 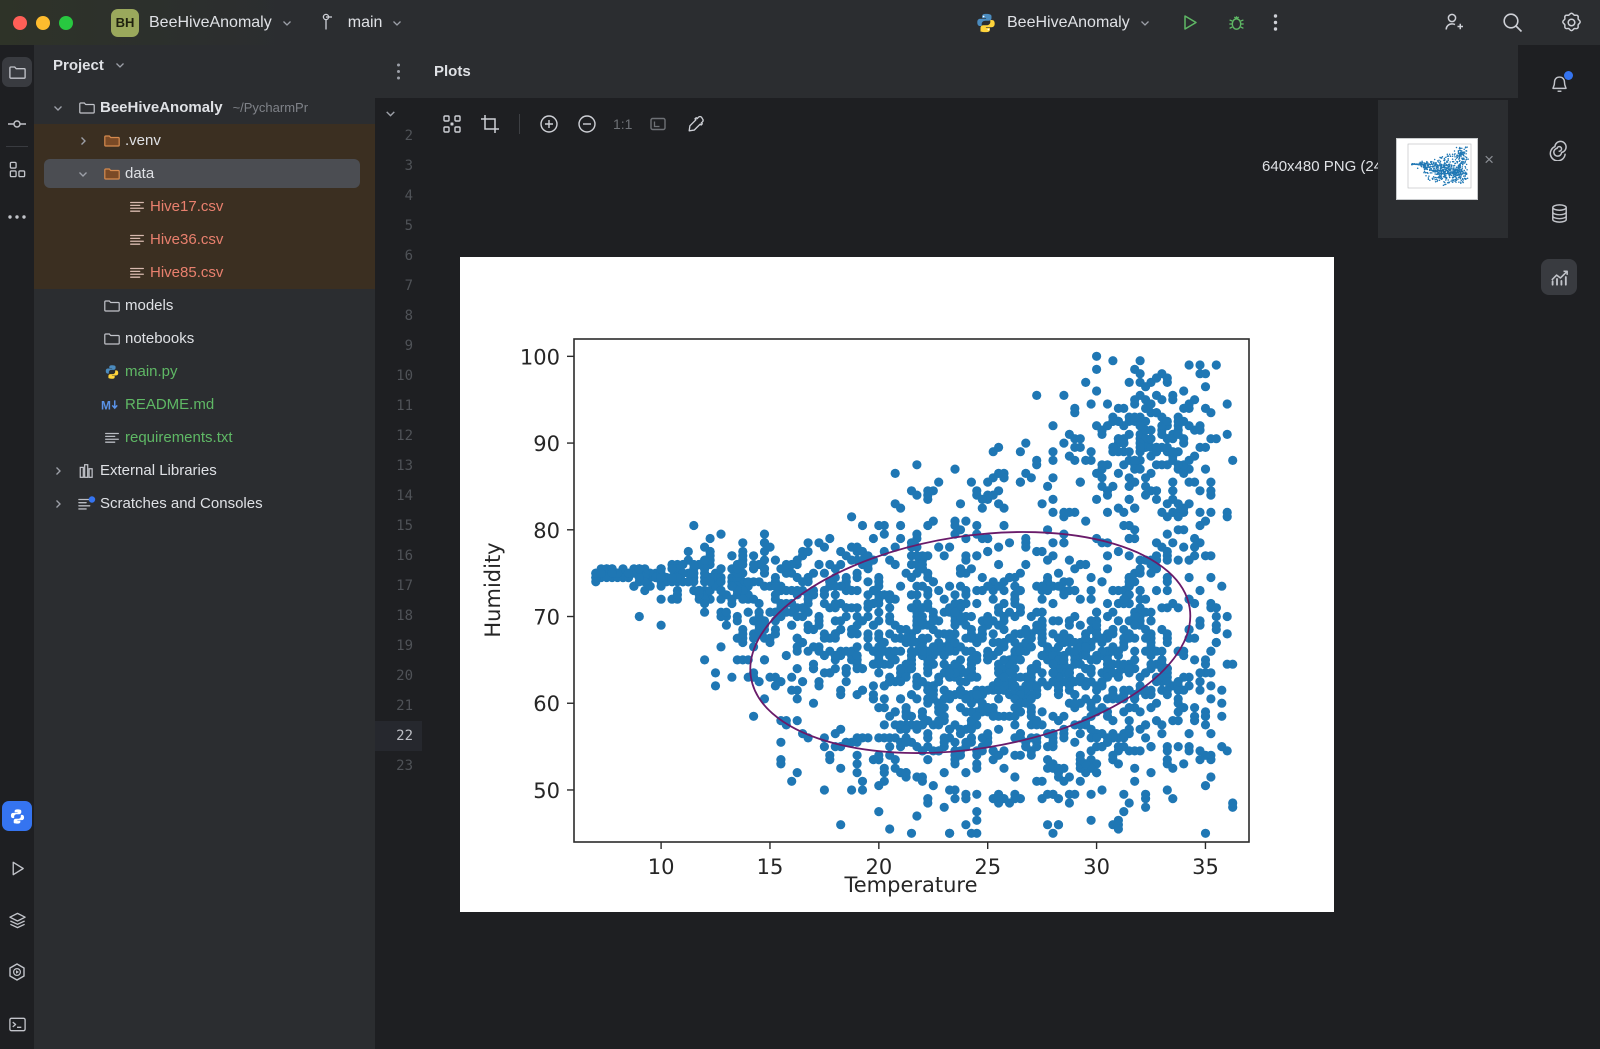 I want to click on sidebar-item-plots, so click(x=1559, y=277).